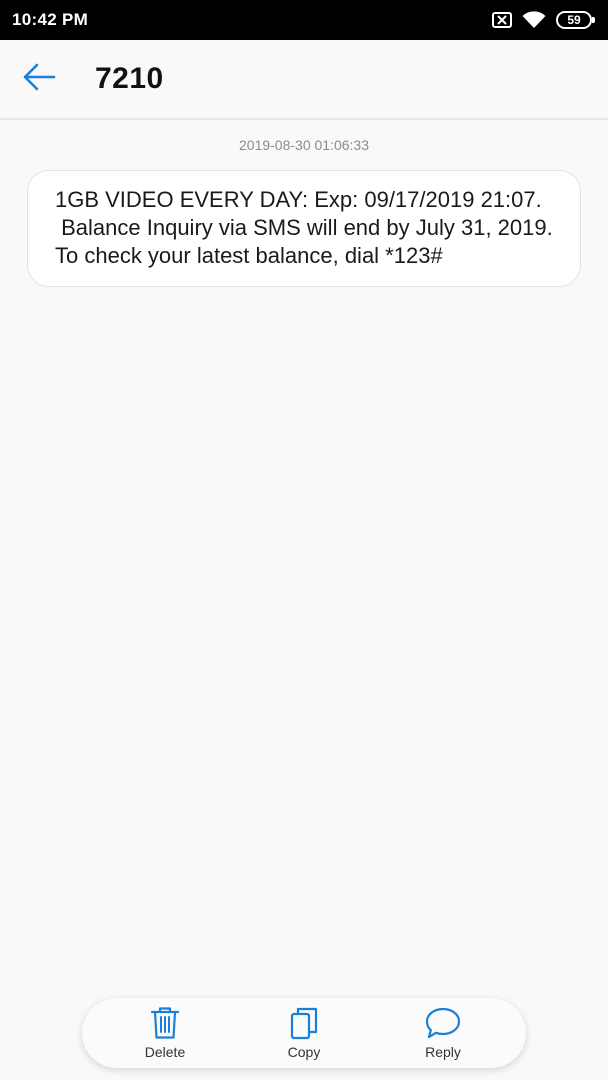 The width and height of the screenshot is (608, 1080). I want to click on status-bar: 10:42 PM 59, so click(304, 20).